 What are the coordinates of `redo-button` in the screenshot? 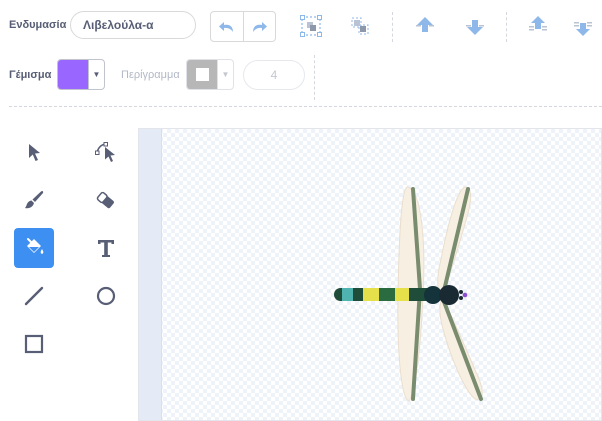 It's located at (260, 26).